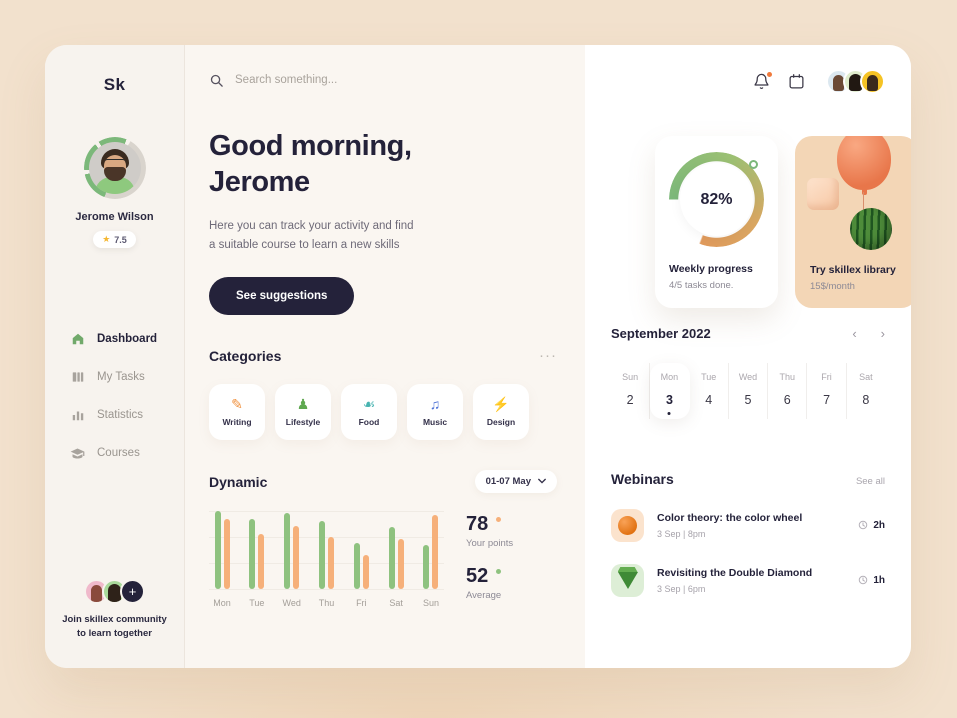 The width and height of the screenshot is (957, 718). What do you see at coordinates (748, 400) in the screenshot?
I see `day-date: 5` at bounding box center [748, 400].